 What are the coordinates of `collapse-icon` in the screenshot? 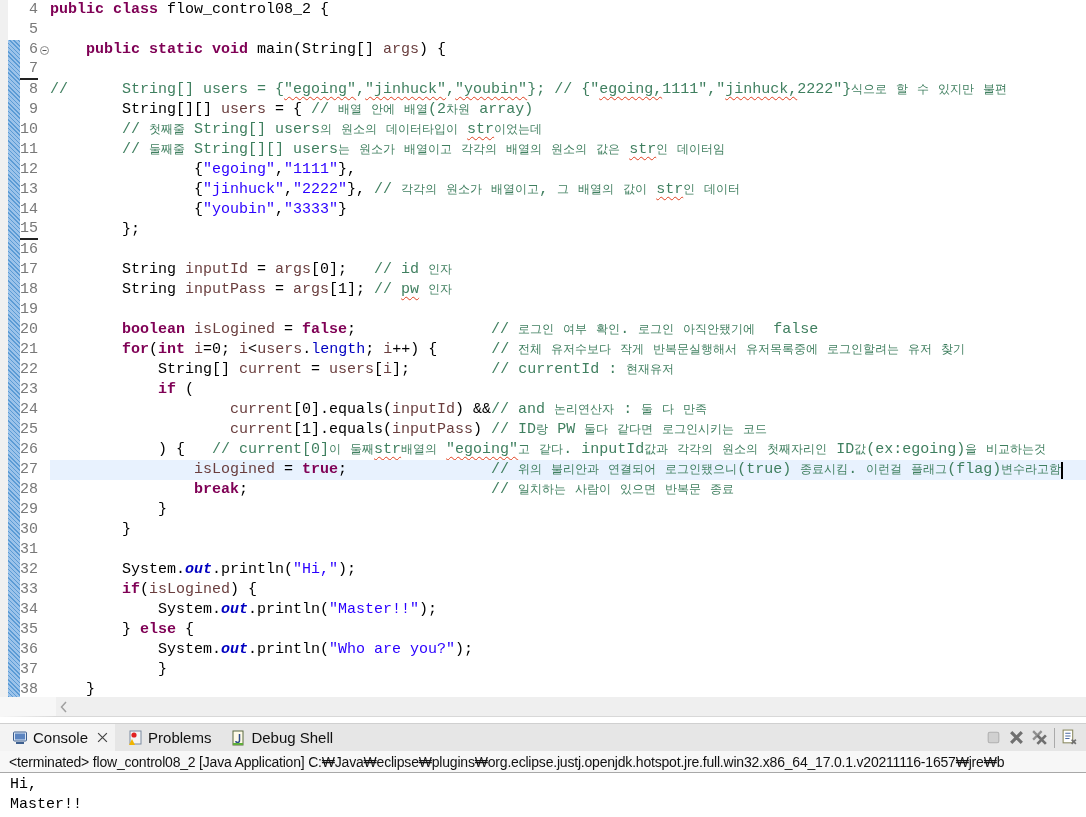 It's located at (44, 50).